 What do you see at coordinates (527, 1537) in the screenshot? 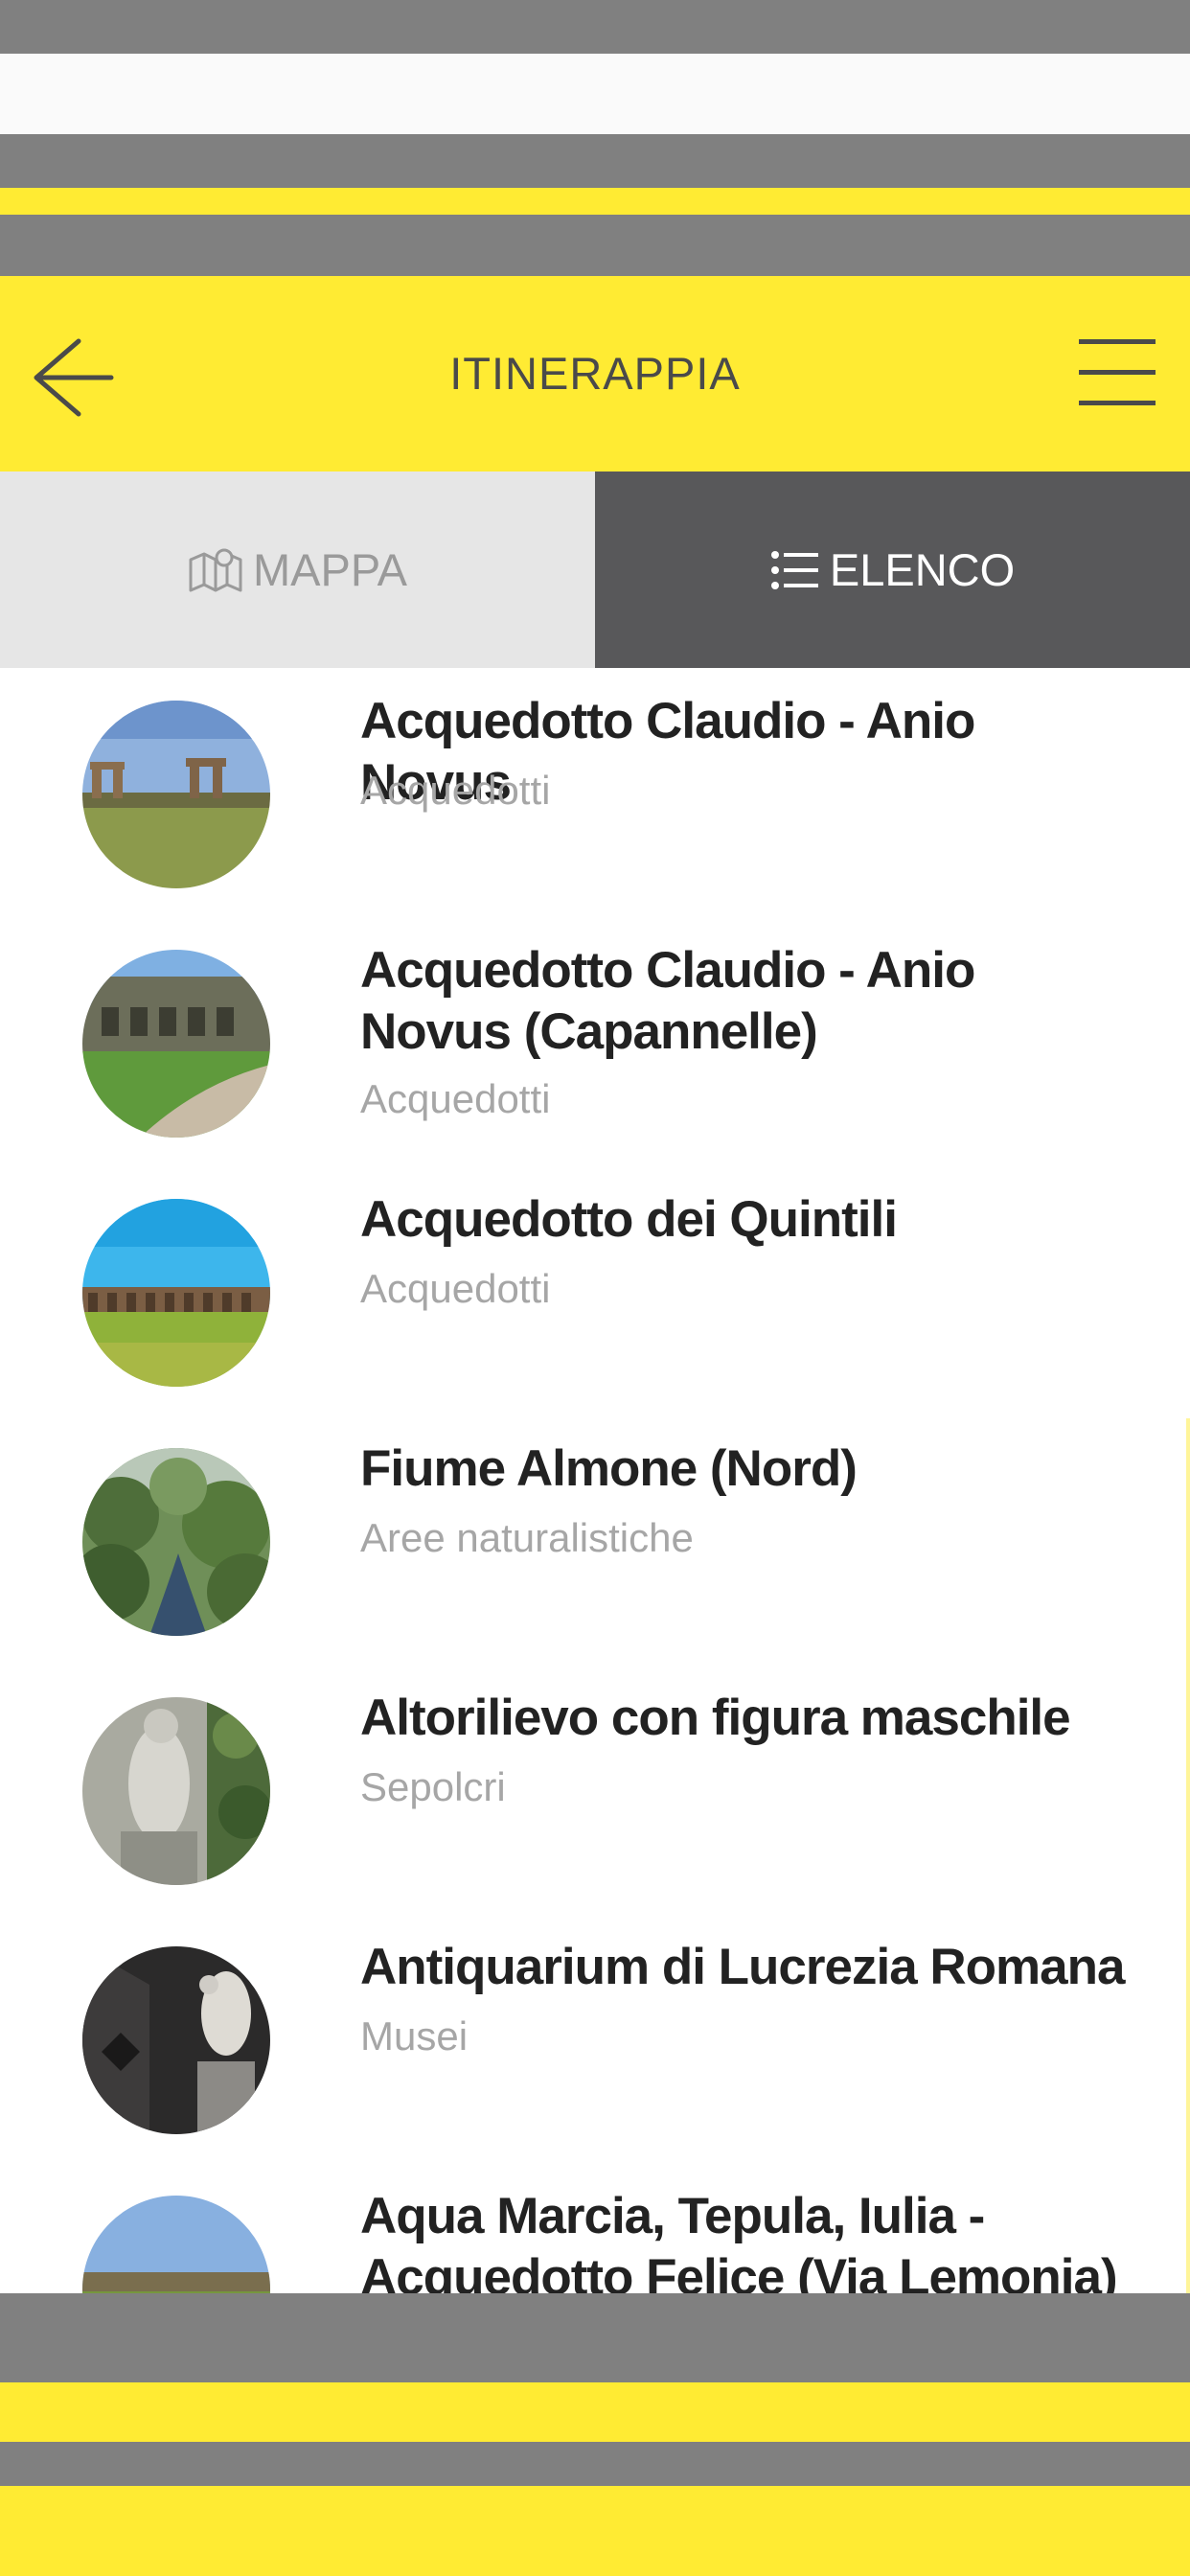
I see `item-category: Aree naturalistiche` at bounding box center [527, 1537].